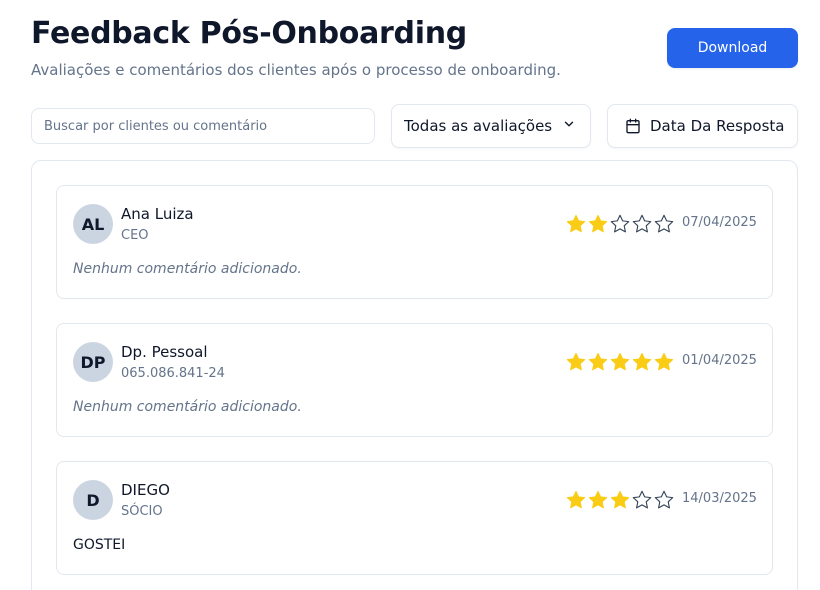 This screenshot has width=820, height=590. I want to click on response-date: 07/04/2025, so click(719, 222).